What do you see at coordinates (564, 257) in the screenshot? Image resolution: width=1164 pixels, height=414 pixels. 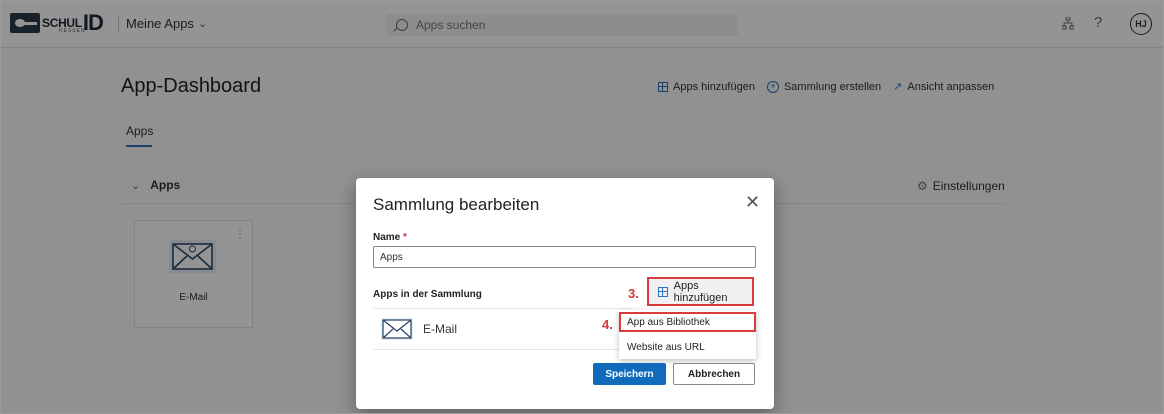 I see `collection-name-input` at bounding box center [564, 257].